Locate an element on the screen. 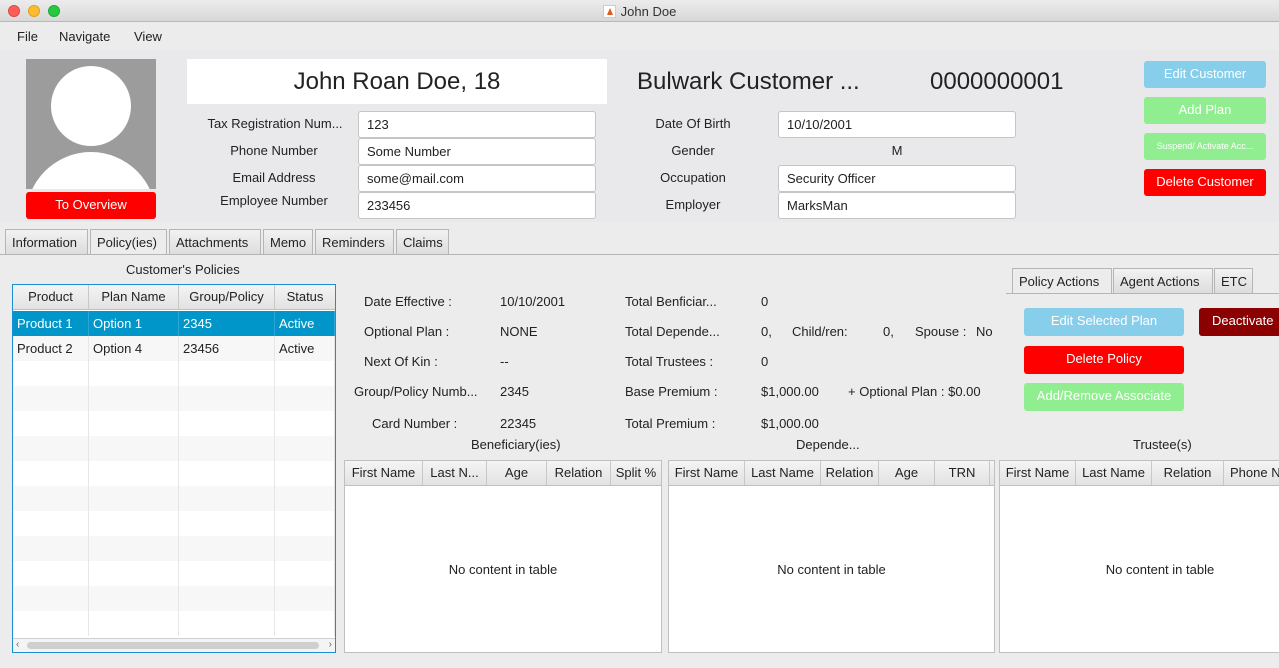 The height and width of the screenshot is (668, 1279). policies-title: Customer's Policies is located at coordinates (183, 269).